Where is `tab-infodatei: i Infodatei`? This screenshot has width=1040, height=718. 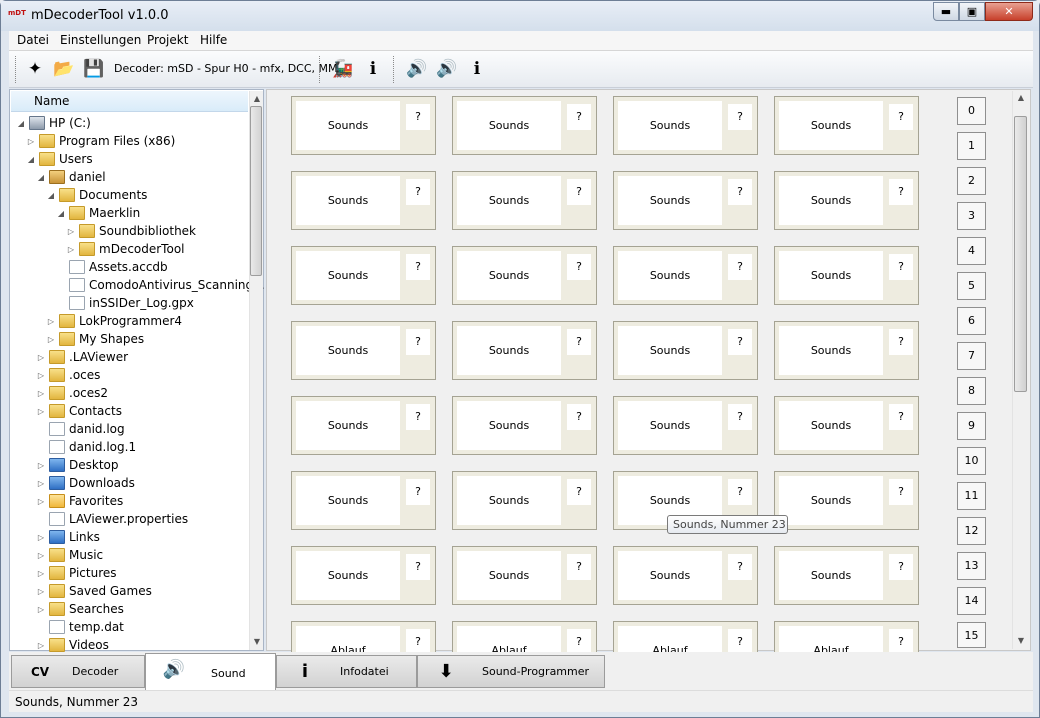 tab-infodatei: i Infodatei is located at coordinates (346, 671).